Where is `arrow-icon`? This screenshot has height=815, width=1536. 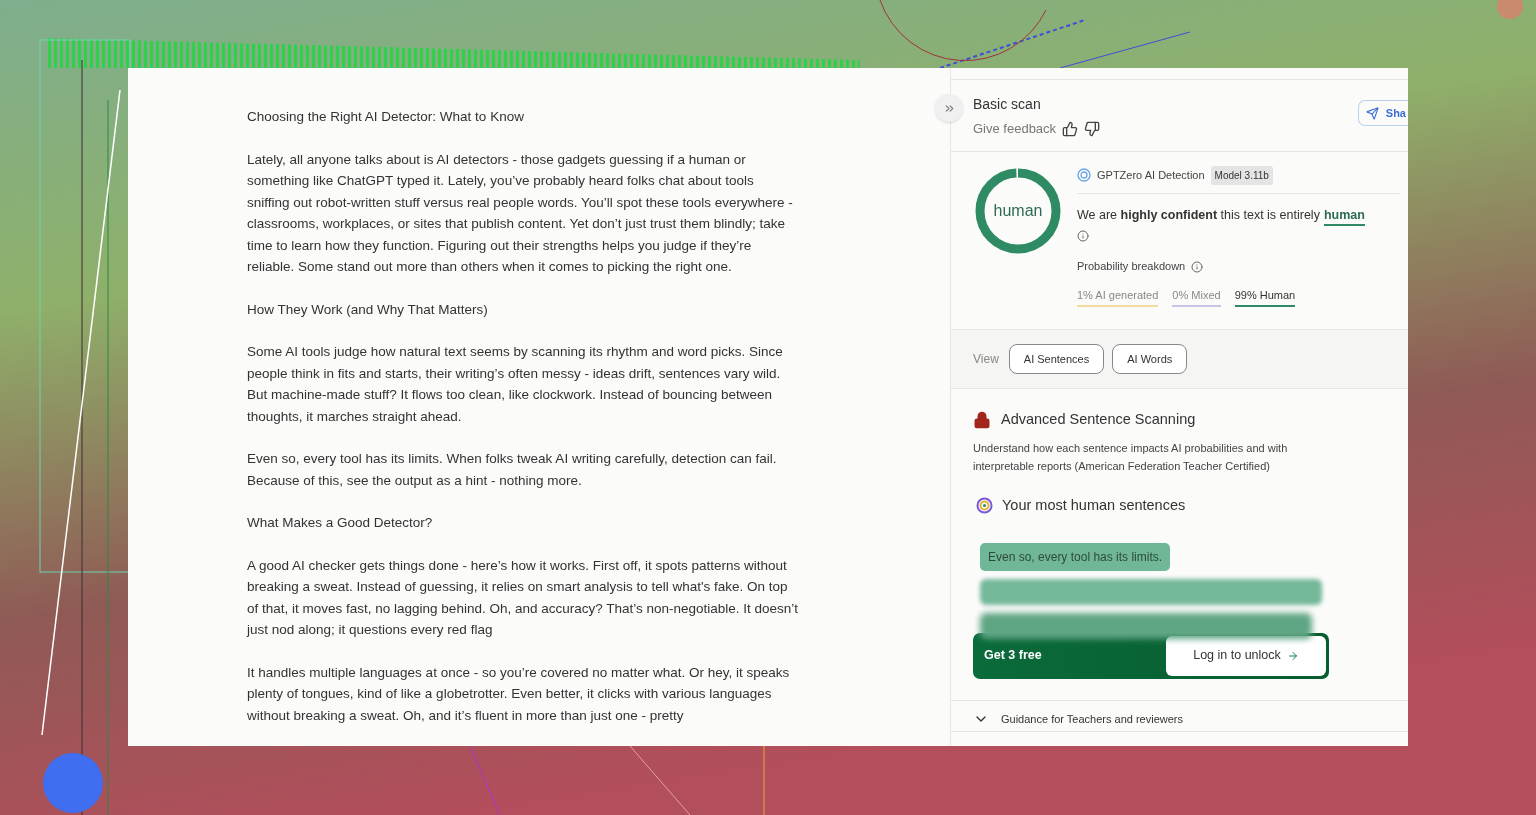
arrow-icon is located at coordinates (1292, 655).